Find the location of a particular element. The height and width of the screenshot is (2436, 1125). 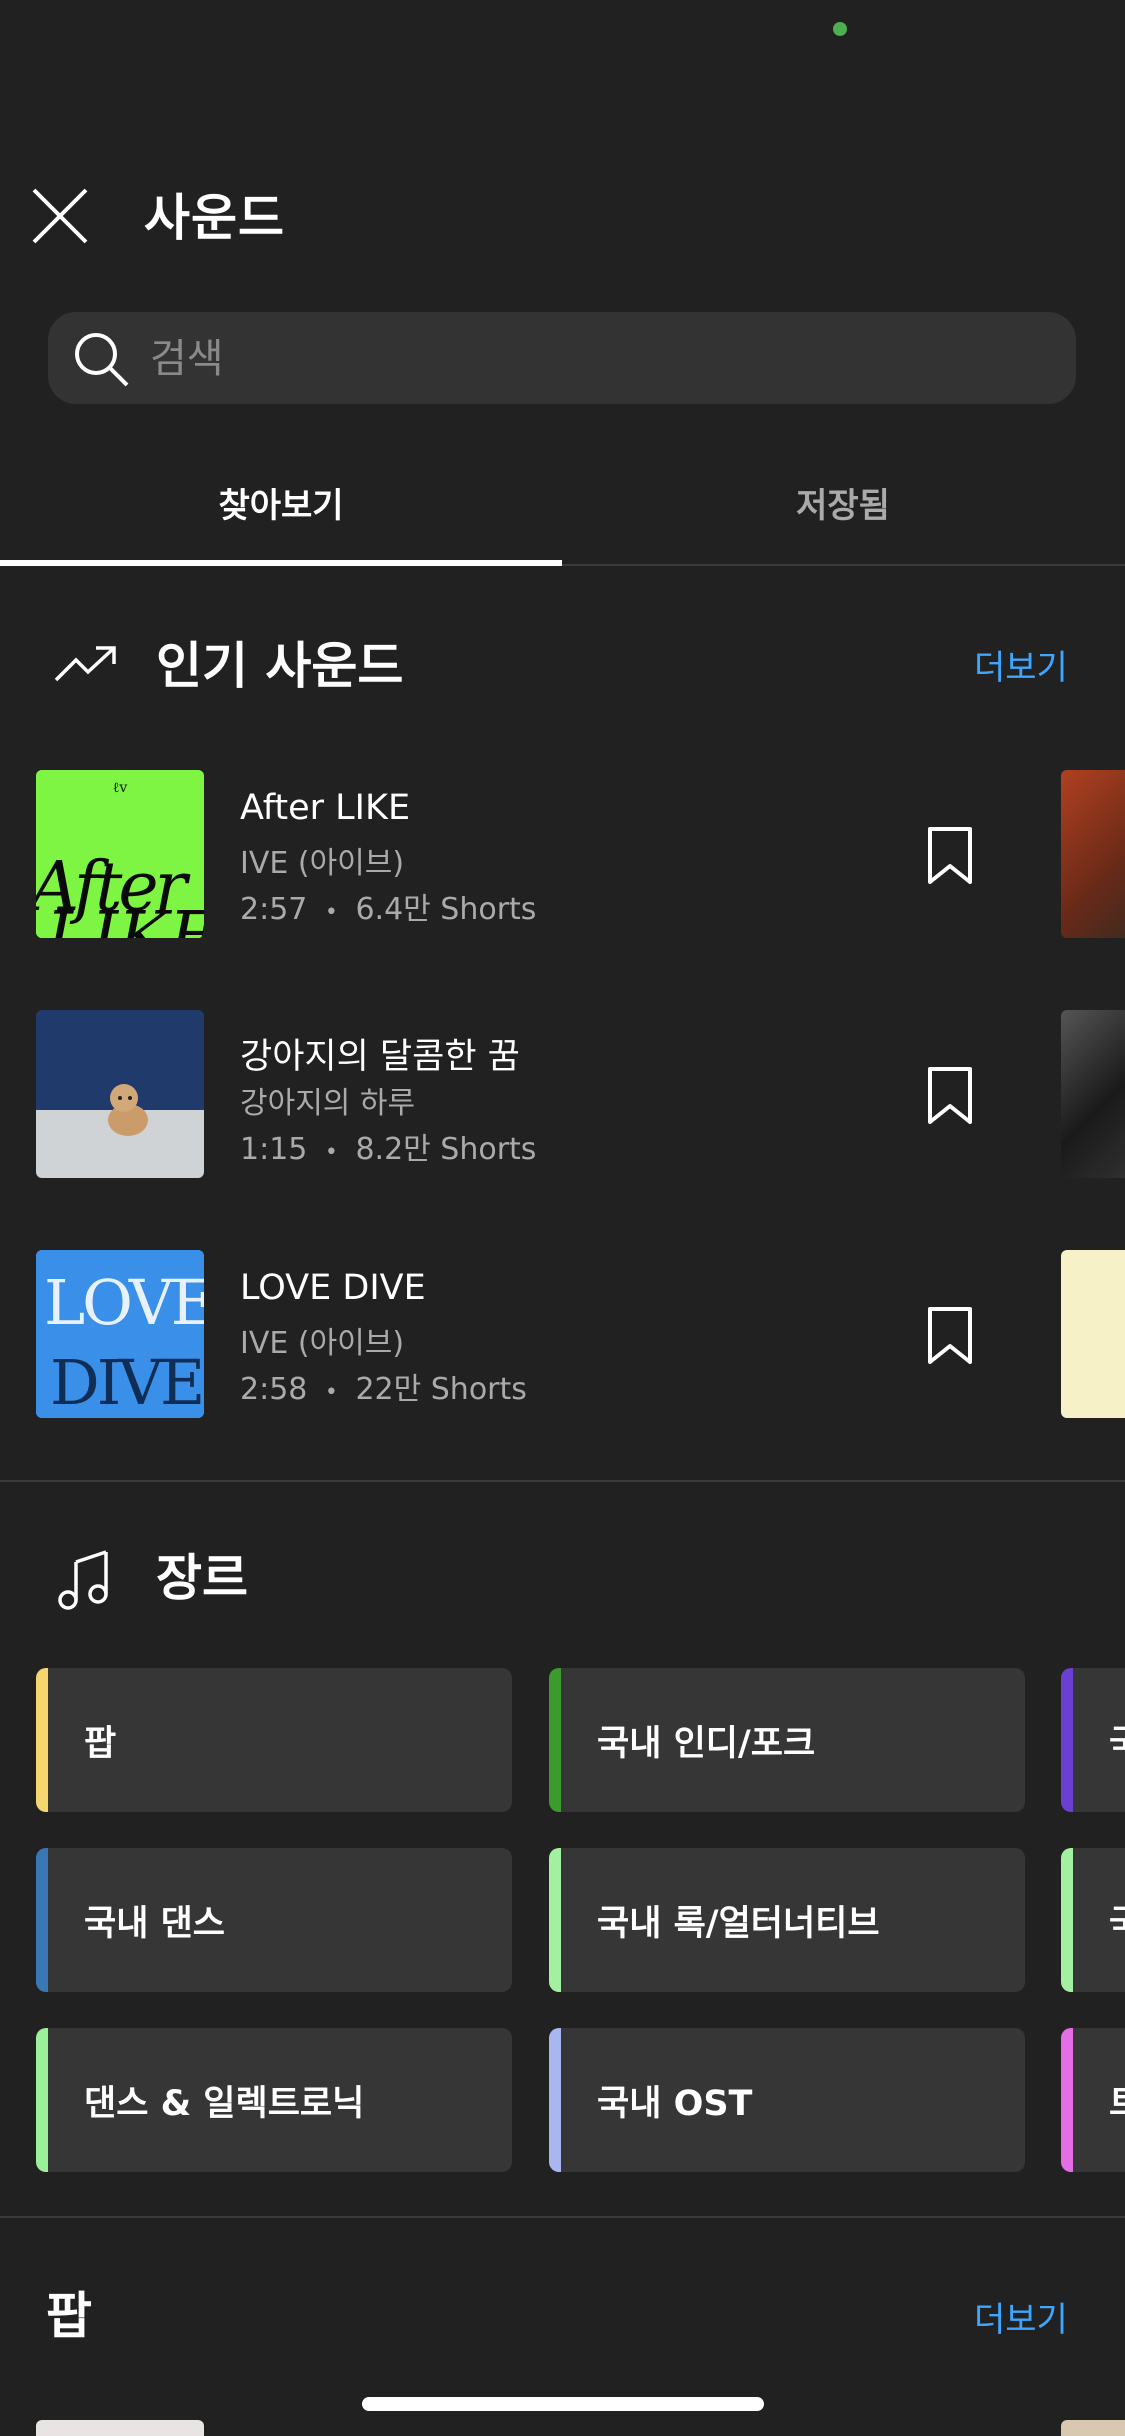

close-button is located at coordinates (60, 216).